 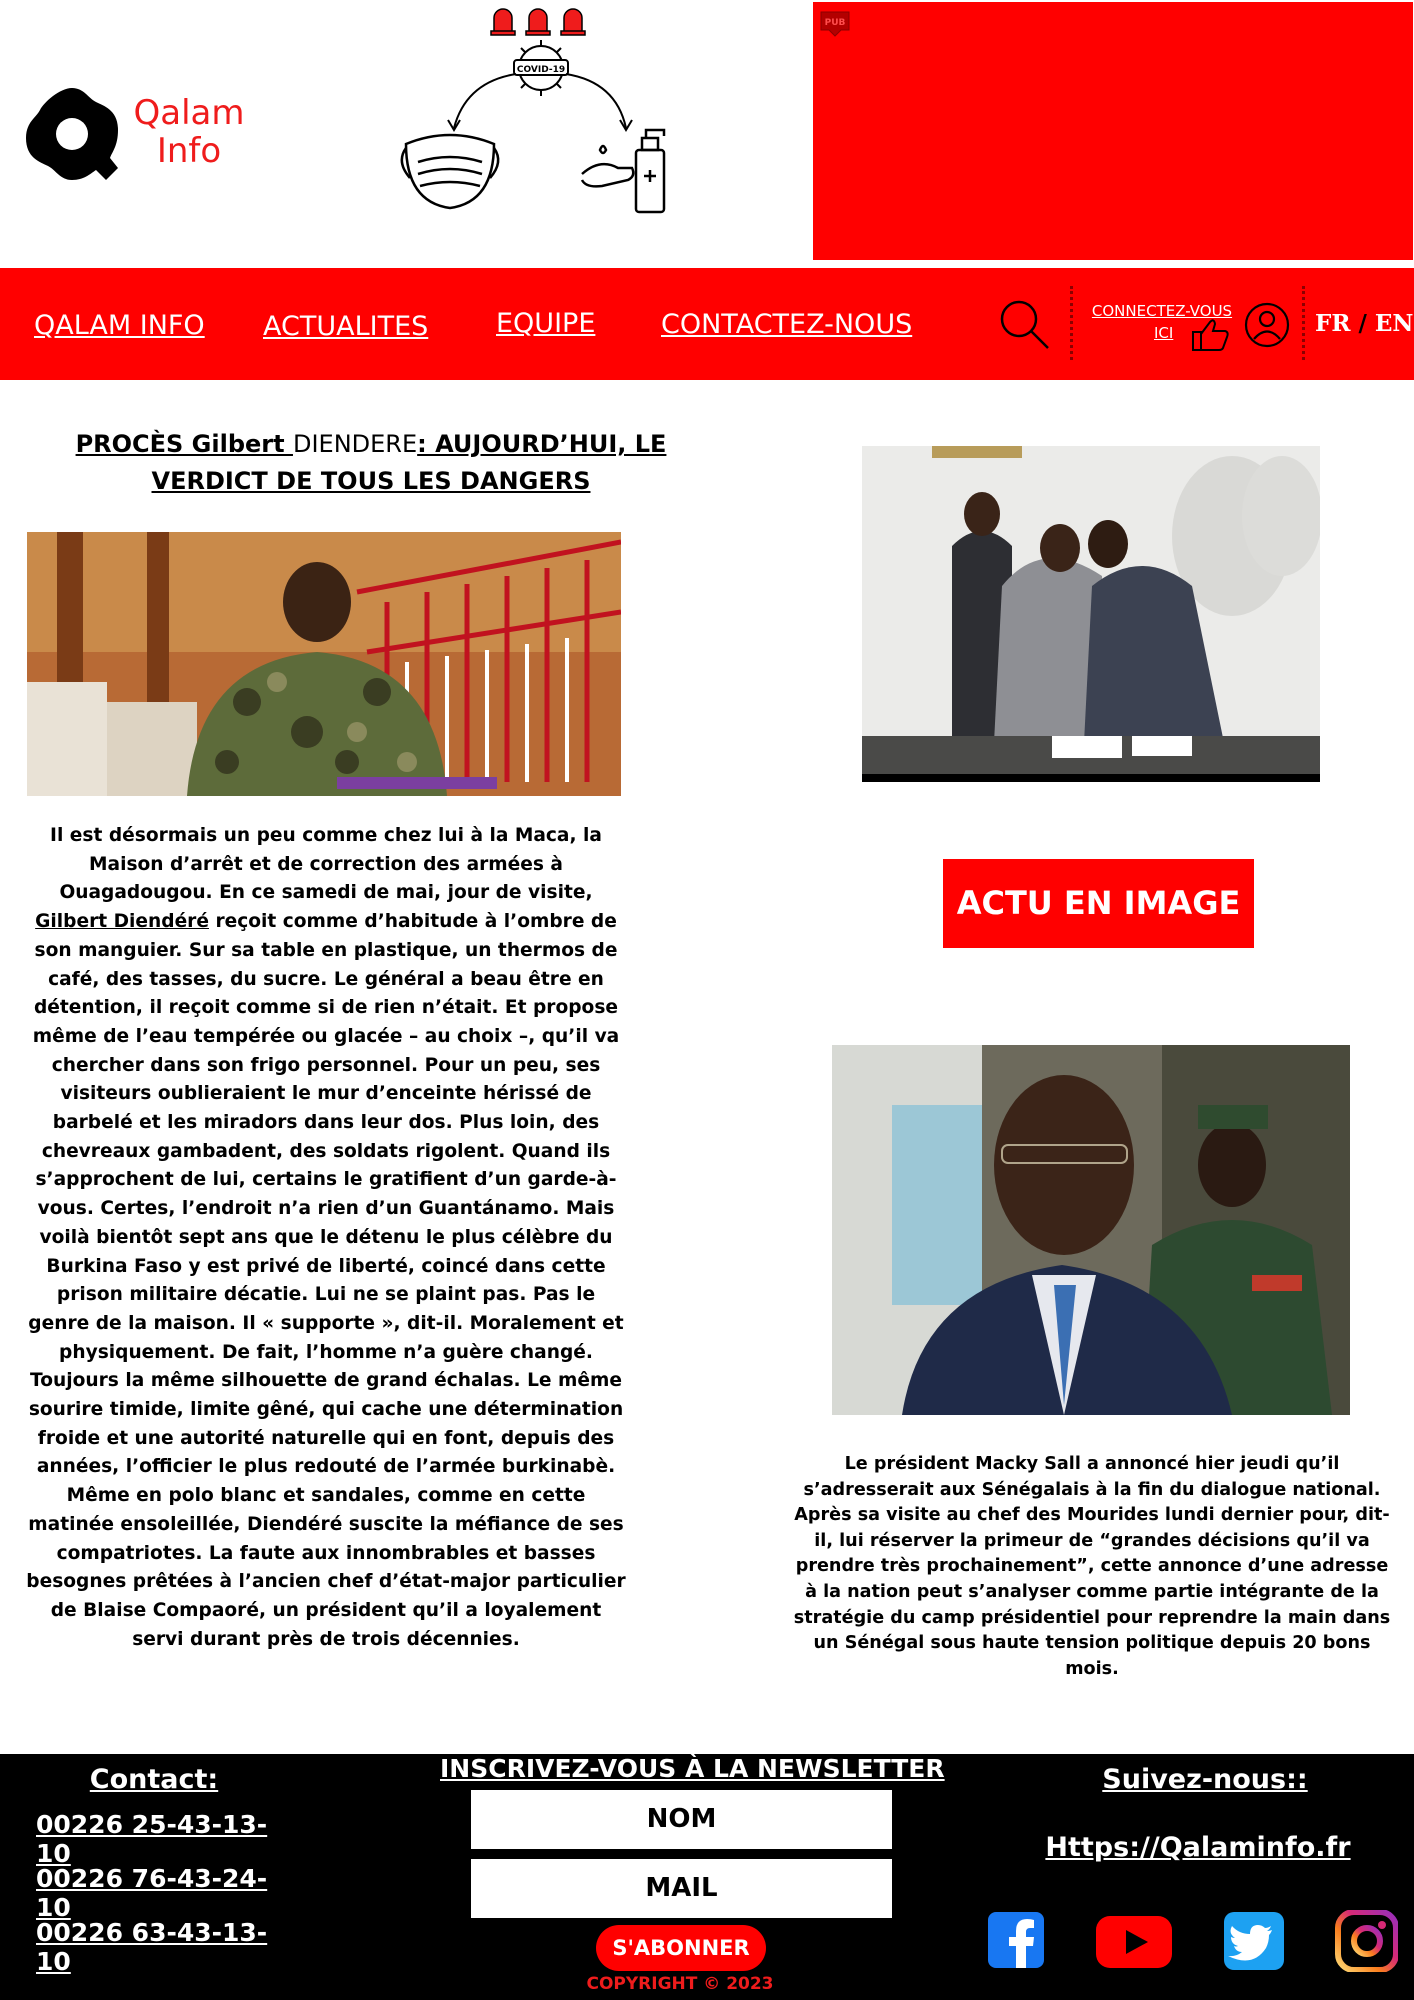 What do you see at coordinates (1205, 1779) in the screenshot?
I see `follow-us-title: Suivez-nous::` at bounding box center [1205, 1779].